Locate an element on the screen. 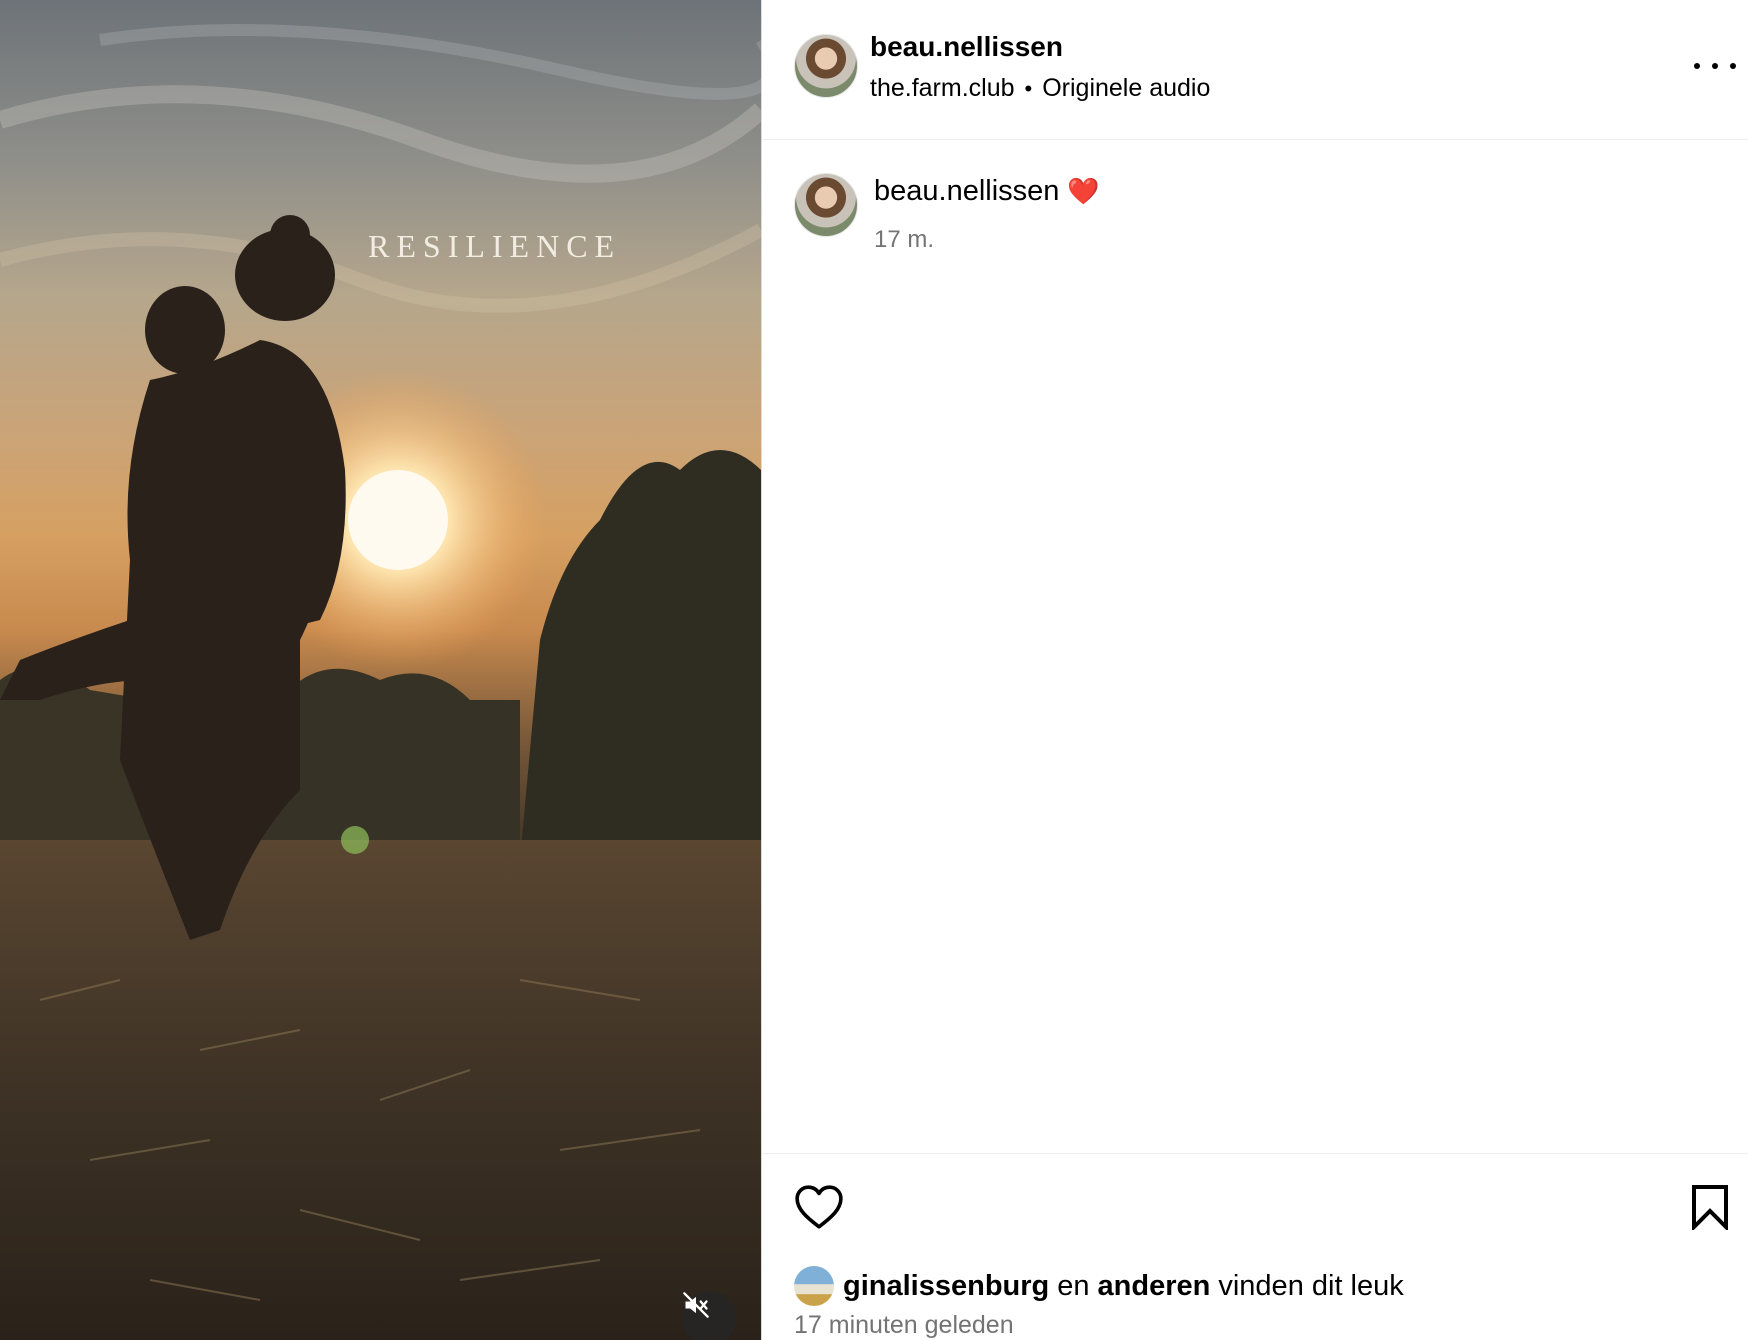 The width and height of the screenshot is (1748, 1340). liker-avatar is located at coordinates (814, 1286).